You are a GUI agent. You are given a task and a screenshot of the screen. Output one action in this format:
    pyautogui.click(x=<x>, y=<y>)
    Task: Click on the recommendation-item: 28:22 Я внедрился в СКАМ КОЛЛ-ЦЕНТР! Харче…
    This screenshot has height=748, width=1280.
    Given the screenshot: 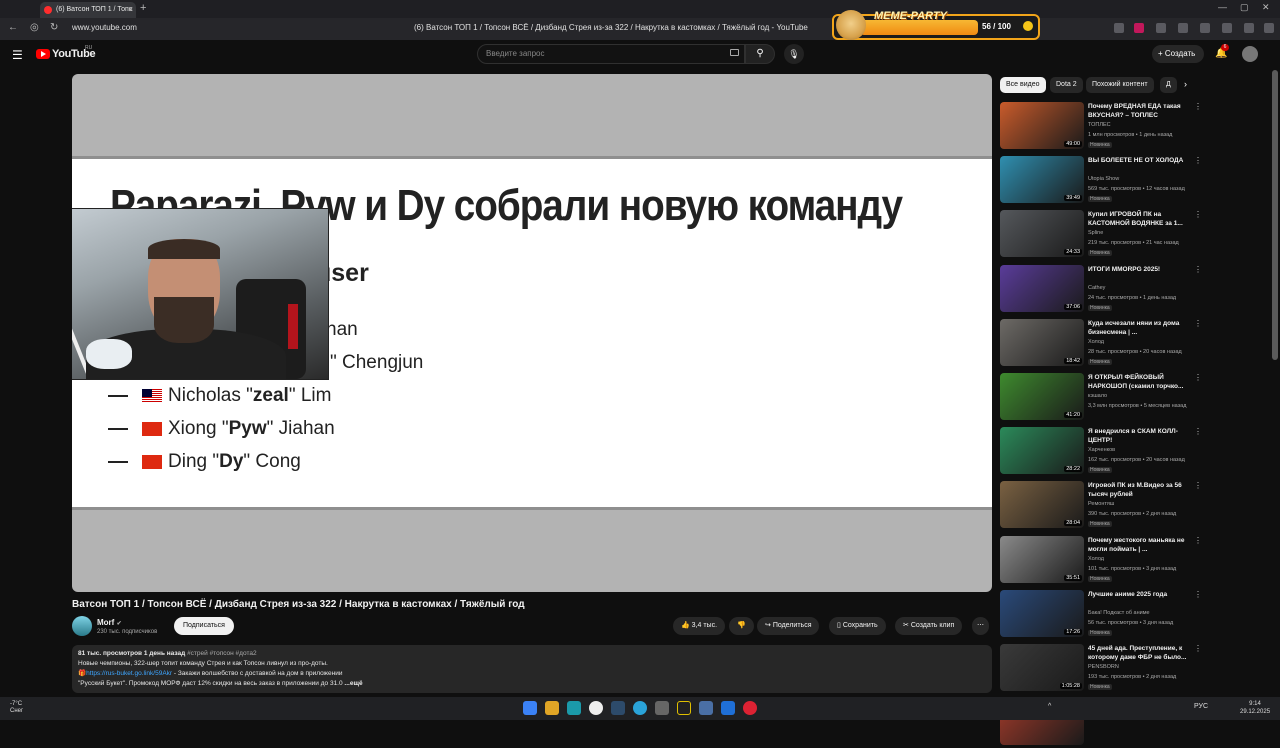 What is the action you would take?
    pyautogui.click(x=1101, y=452)
    